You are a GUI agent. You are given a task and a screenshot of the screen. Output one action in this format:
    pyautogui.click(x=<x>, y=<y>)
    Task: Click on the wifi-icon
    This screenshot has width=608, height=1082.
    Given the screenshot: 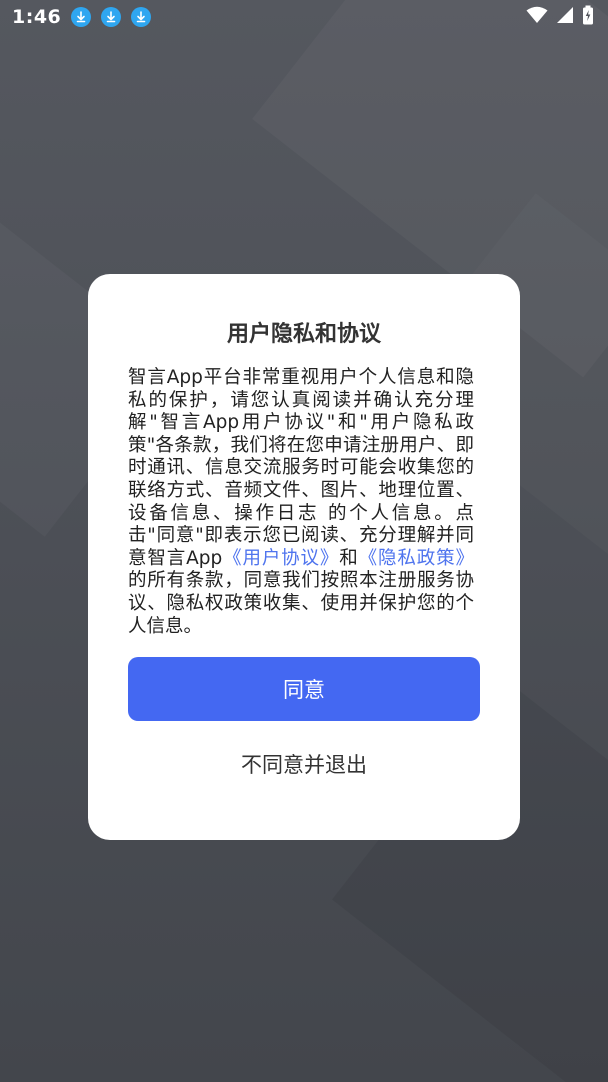 What is the action you would take?
    pyautogui.click(x=537, y=17)
    